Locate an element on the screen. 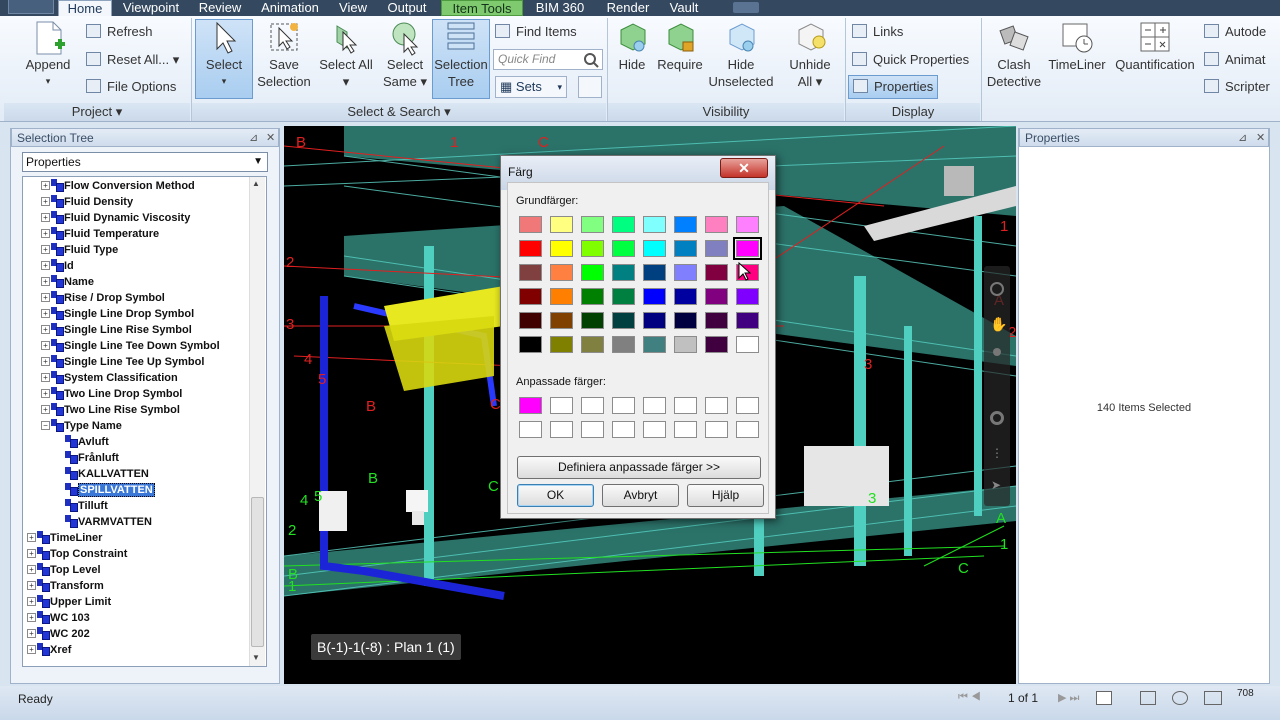 Image resolution: width=1280 pixels, height=720 pixels. refresh-button: Refresh is located at coordinates (119, 32).